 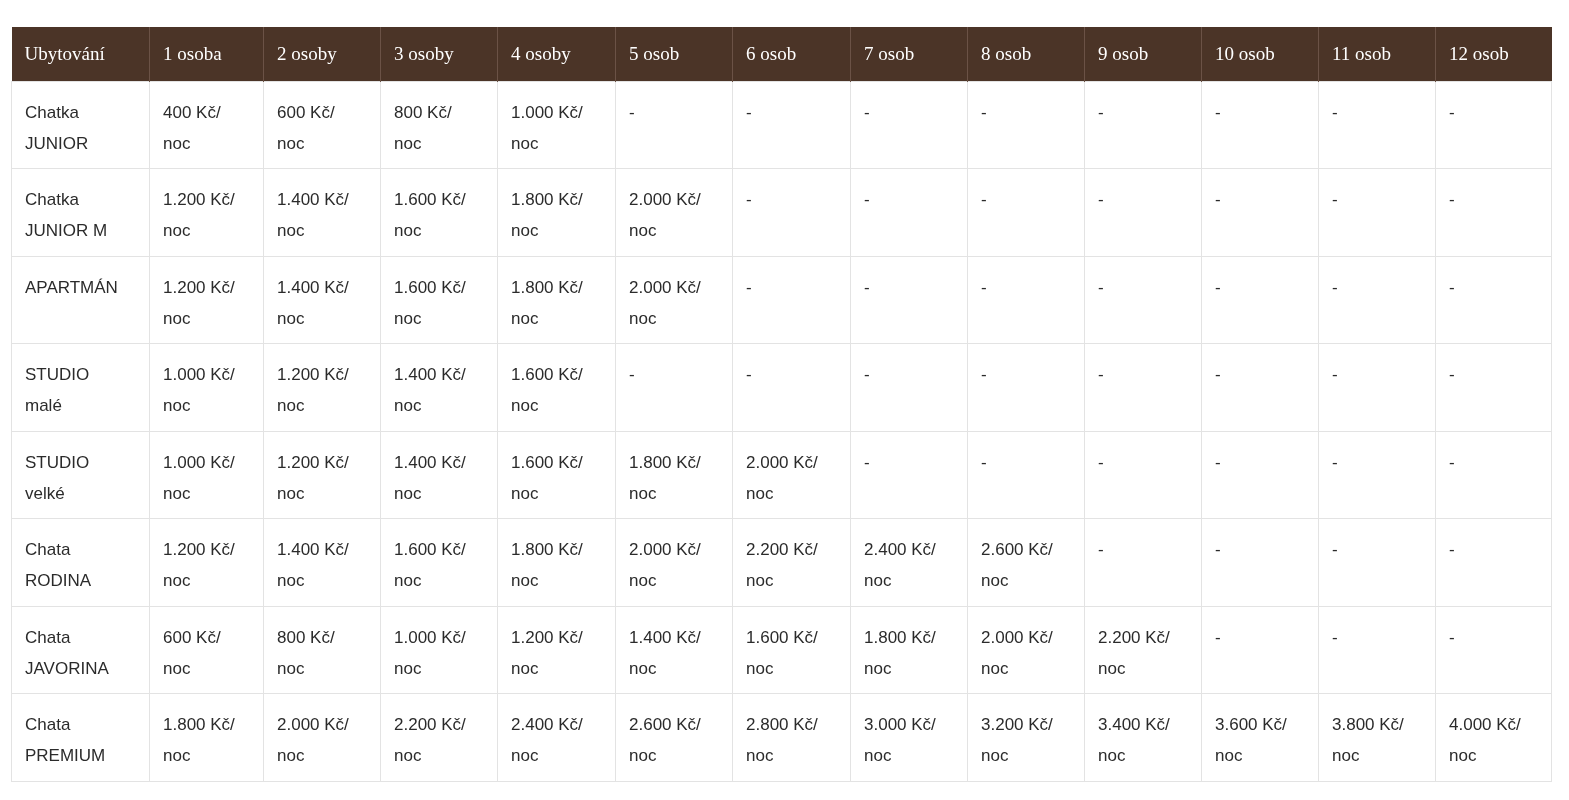 What do you see at coordinates (206, 650) in the screenshot?
I see `table-cell: 600 Kč/ noc` at bounding box center [206, 650].